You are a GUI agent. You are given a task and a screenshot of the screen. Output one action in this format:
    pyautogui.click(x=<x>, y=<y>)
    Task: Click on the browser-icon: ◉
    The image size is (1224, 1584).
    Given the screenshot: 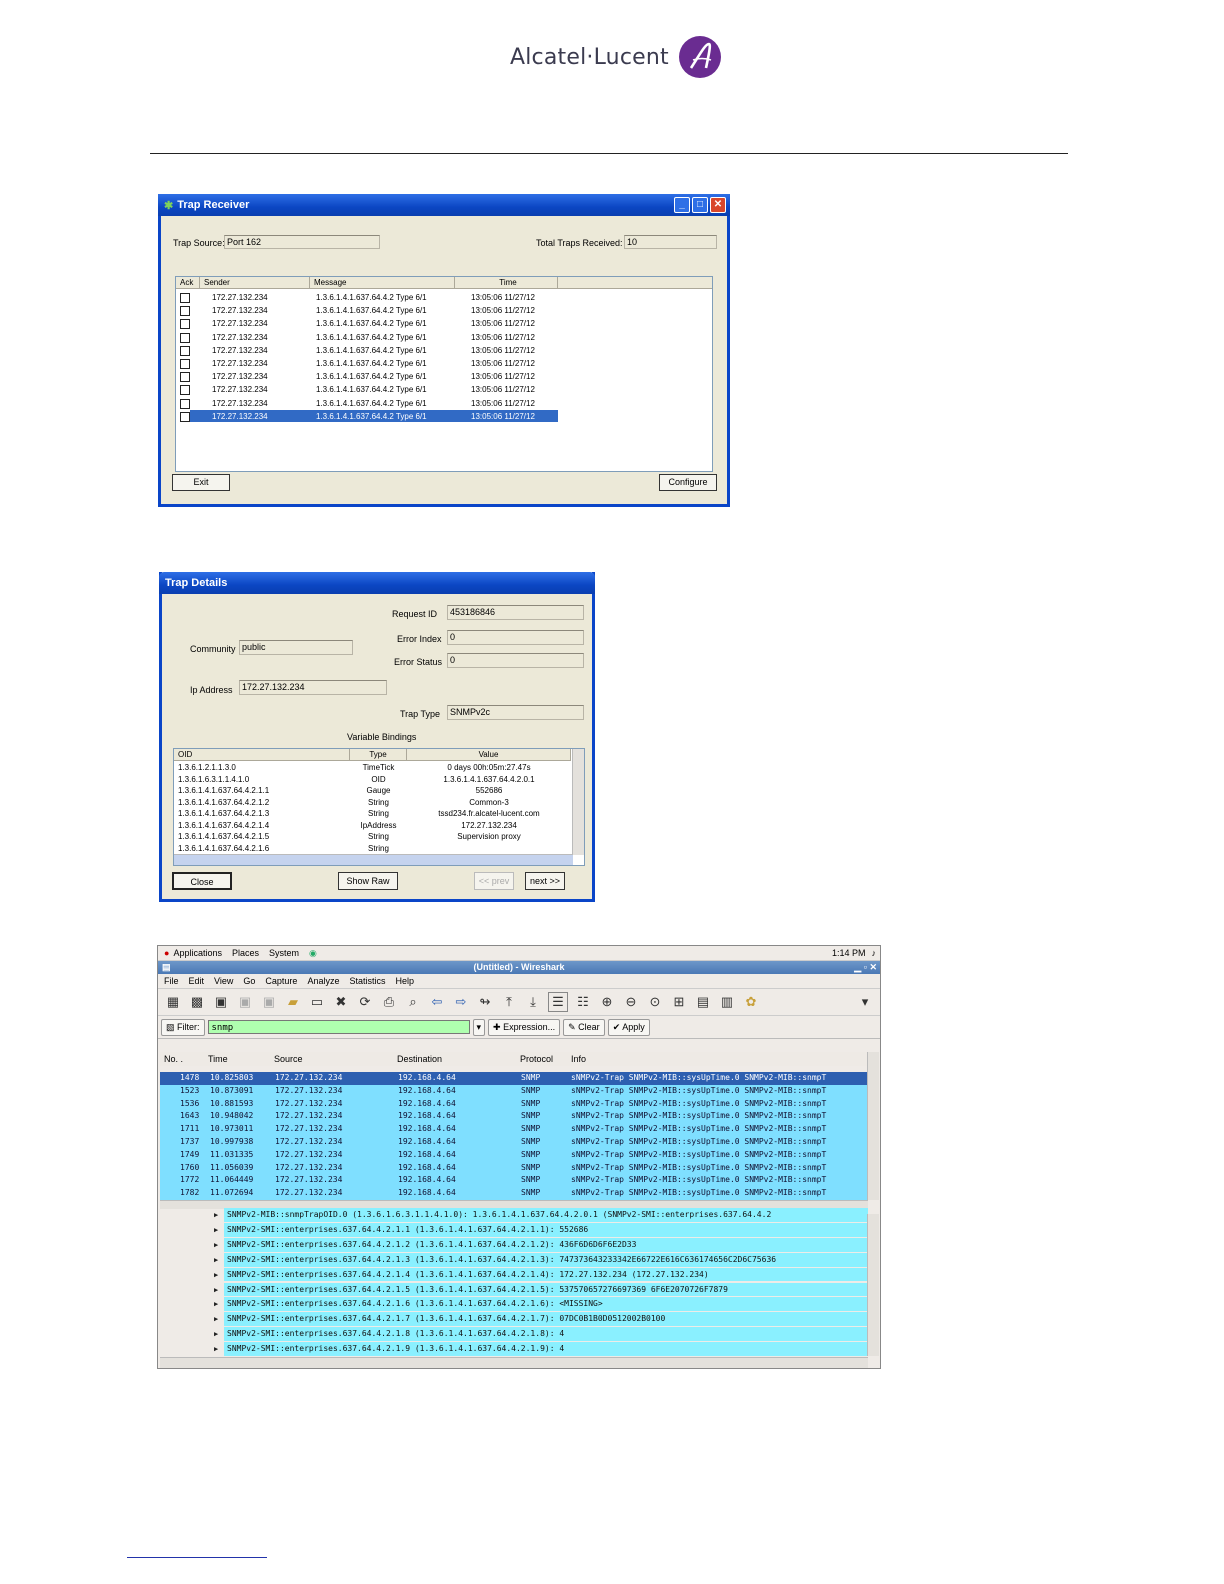 What is the action you would take?
    pyautogui.click(x=313, y=953)
    